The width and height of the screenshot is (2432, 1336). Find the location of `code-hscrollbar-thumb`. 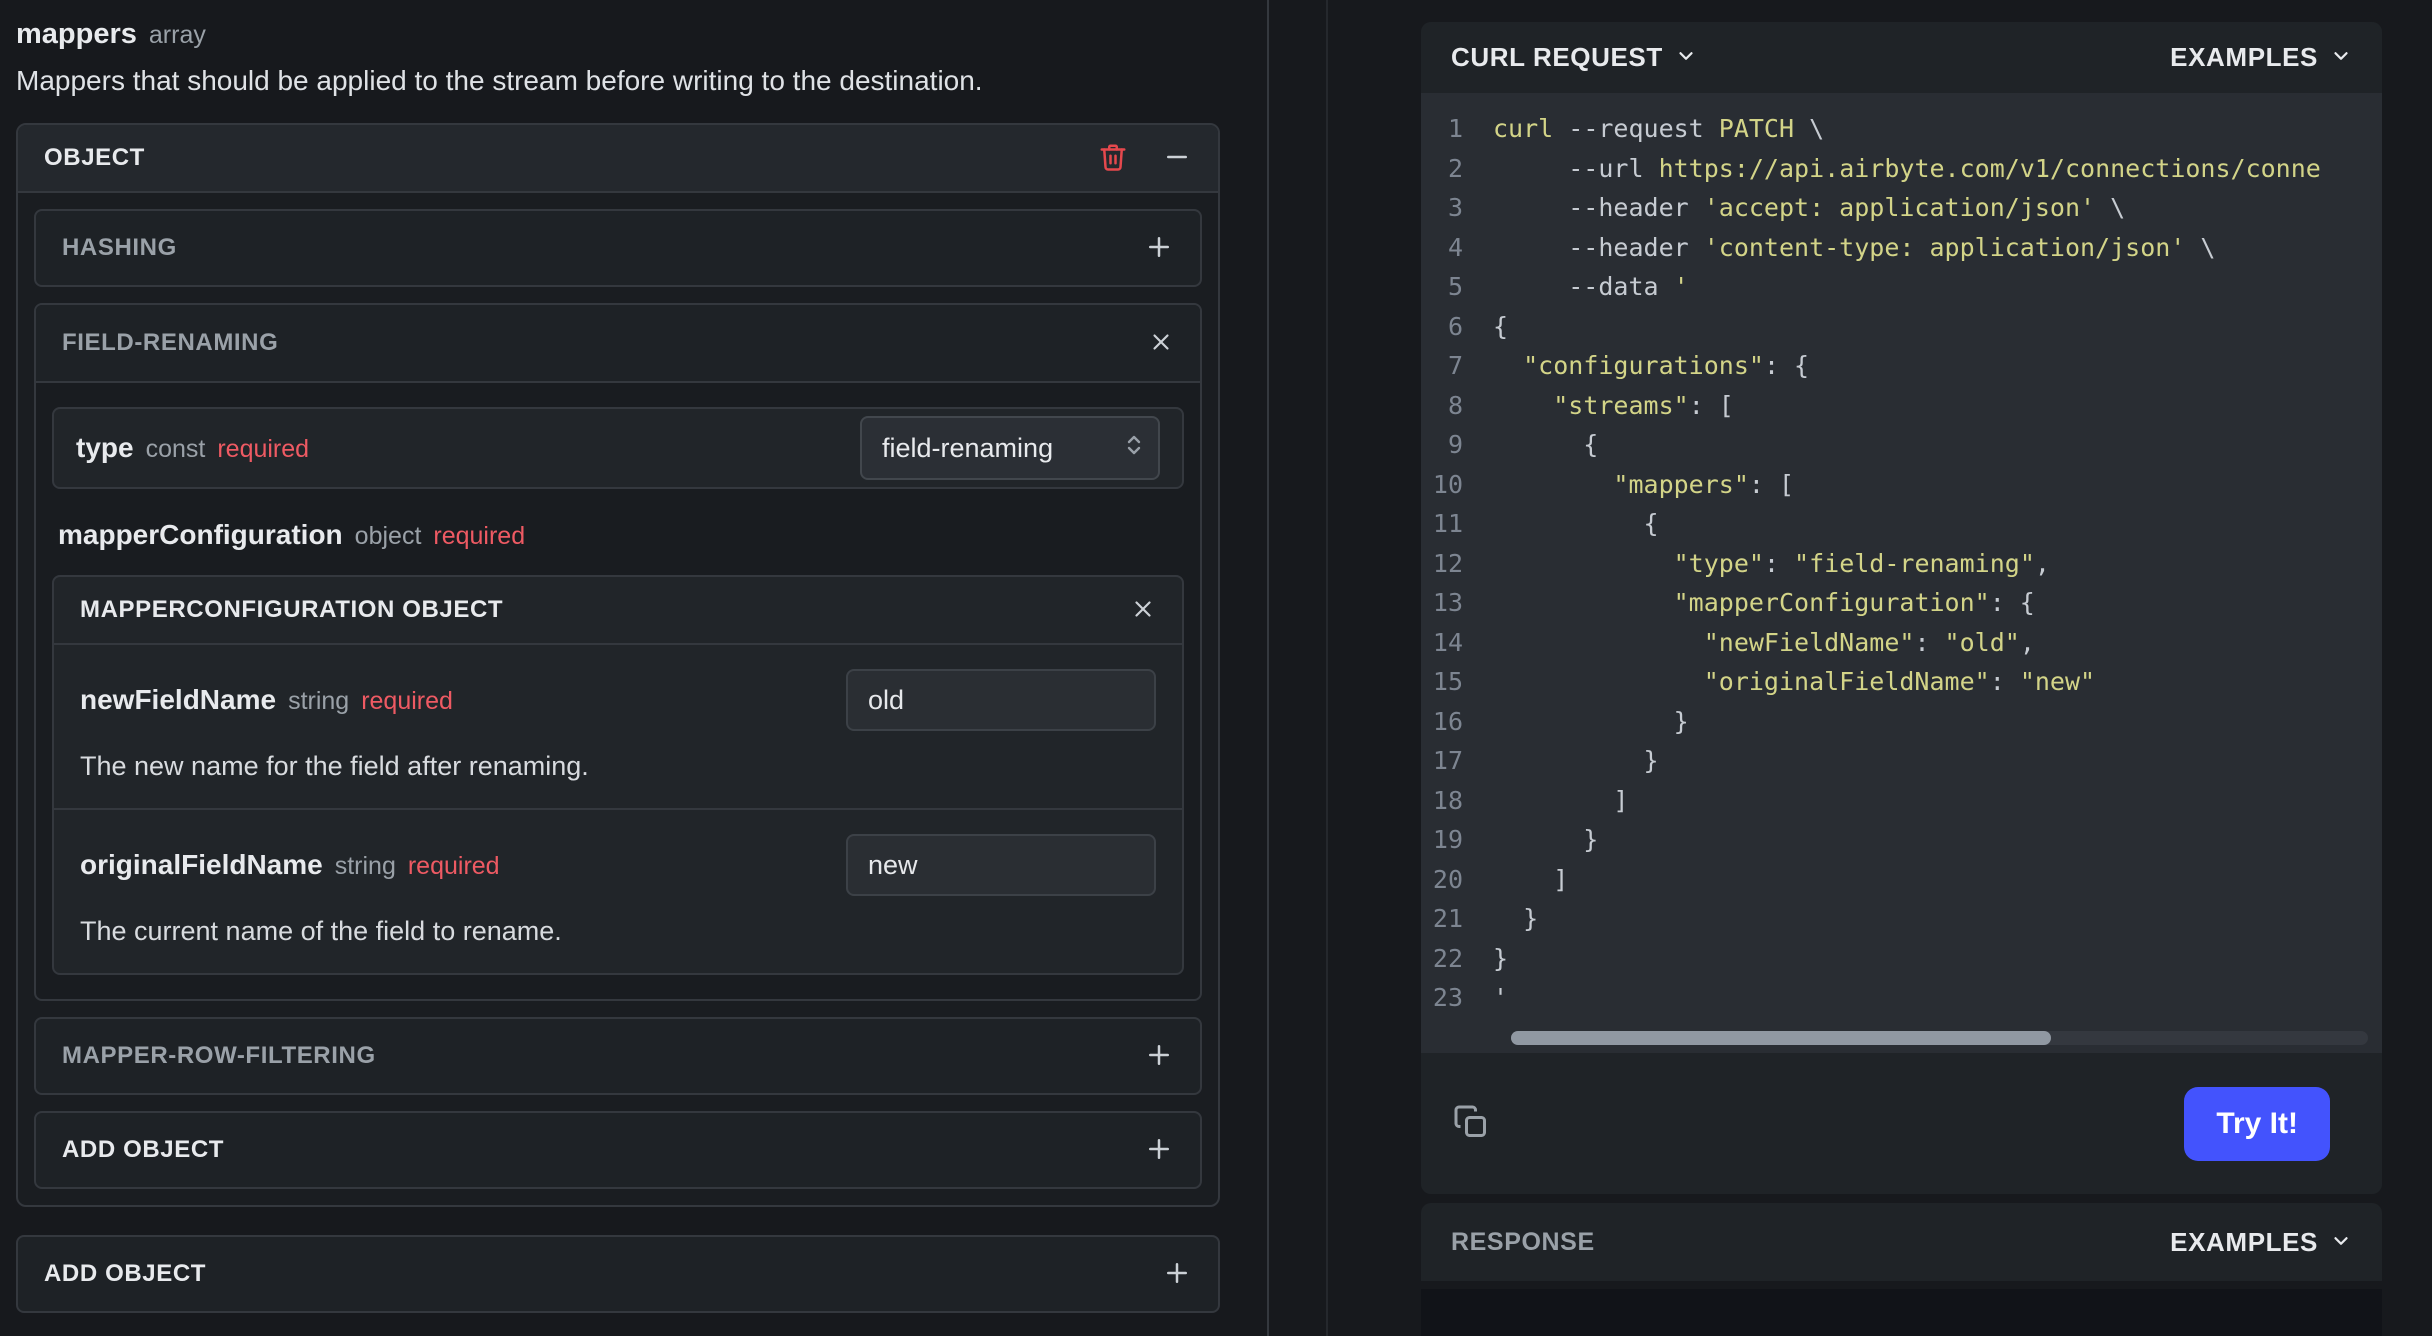

code-hscrollbar-thumb is located at coordinates (1781, 1038).